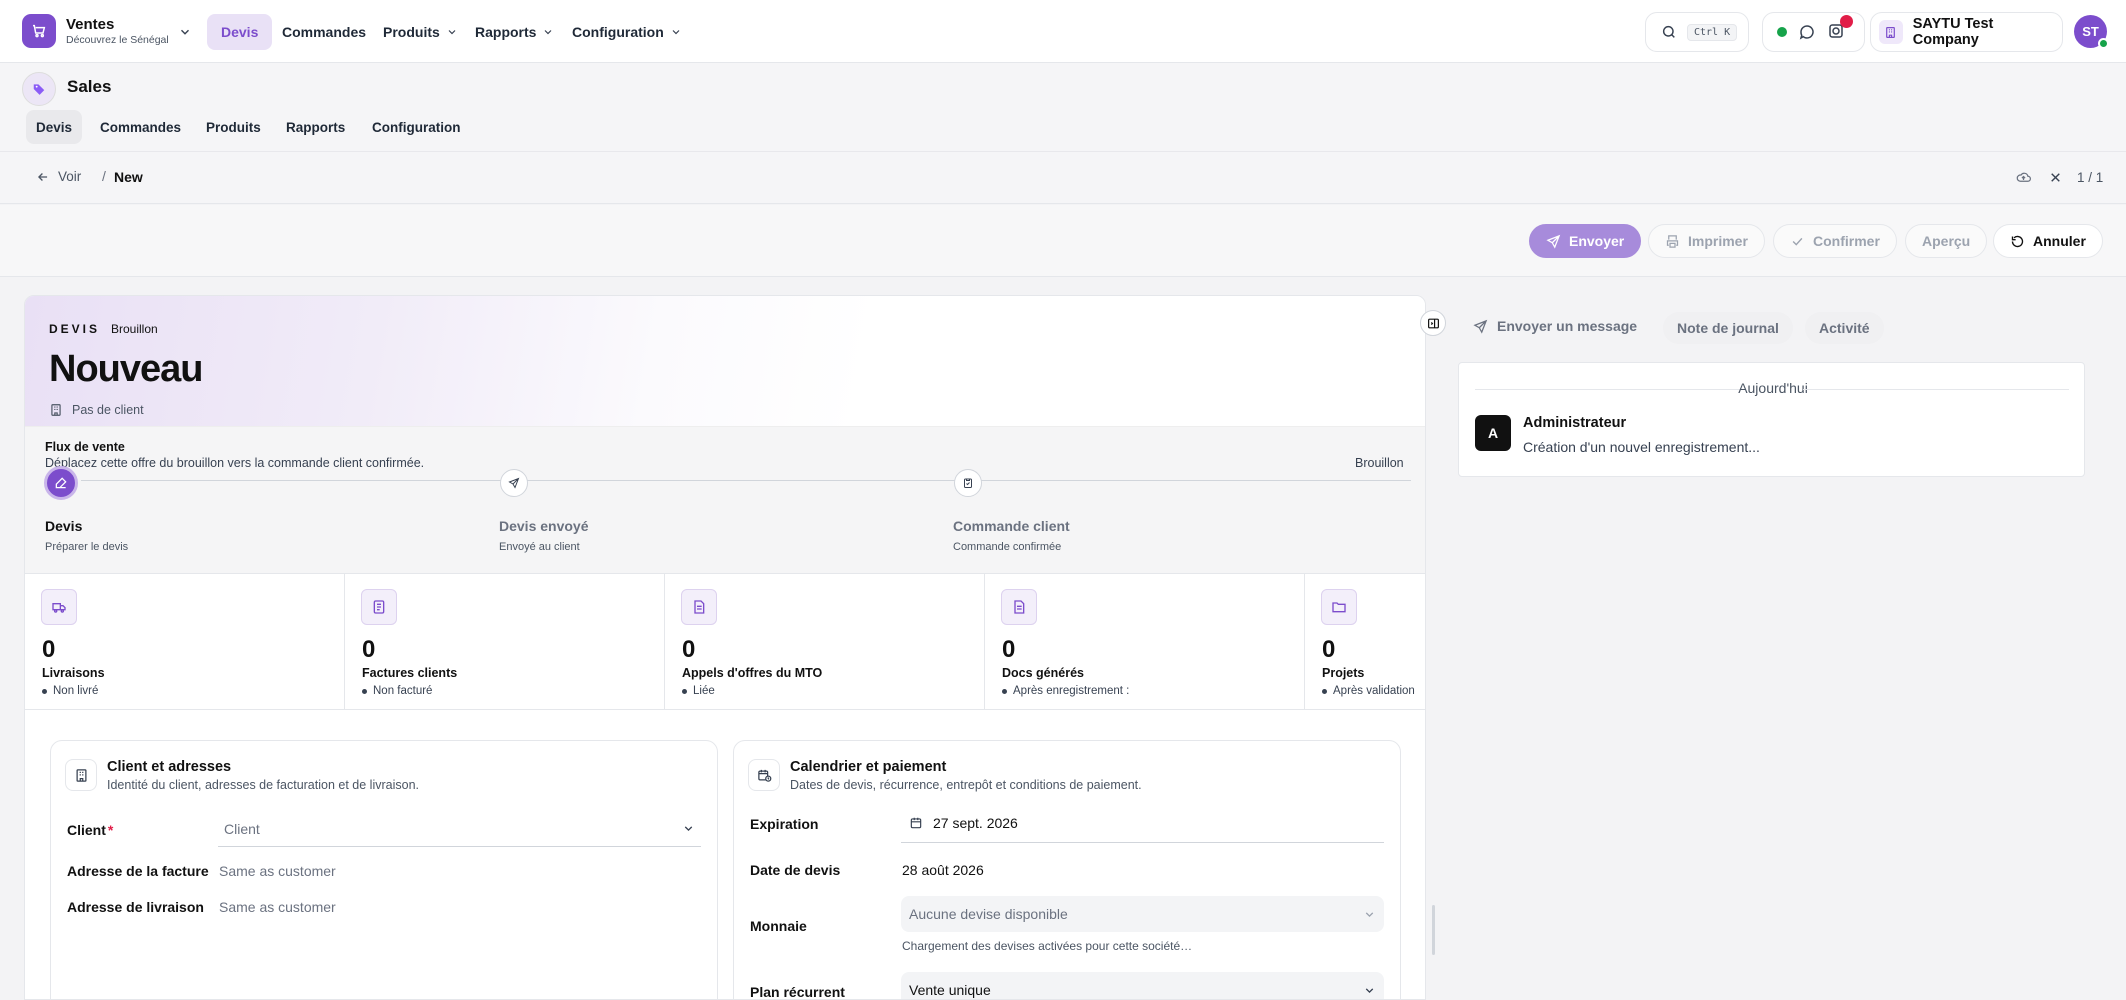 The height and width of the screenshot is (1000, 2126). Describe the element at coordinates (1846, 21) in the screenshot. I see `notification-badge` at that location.